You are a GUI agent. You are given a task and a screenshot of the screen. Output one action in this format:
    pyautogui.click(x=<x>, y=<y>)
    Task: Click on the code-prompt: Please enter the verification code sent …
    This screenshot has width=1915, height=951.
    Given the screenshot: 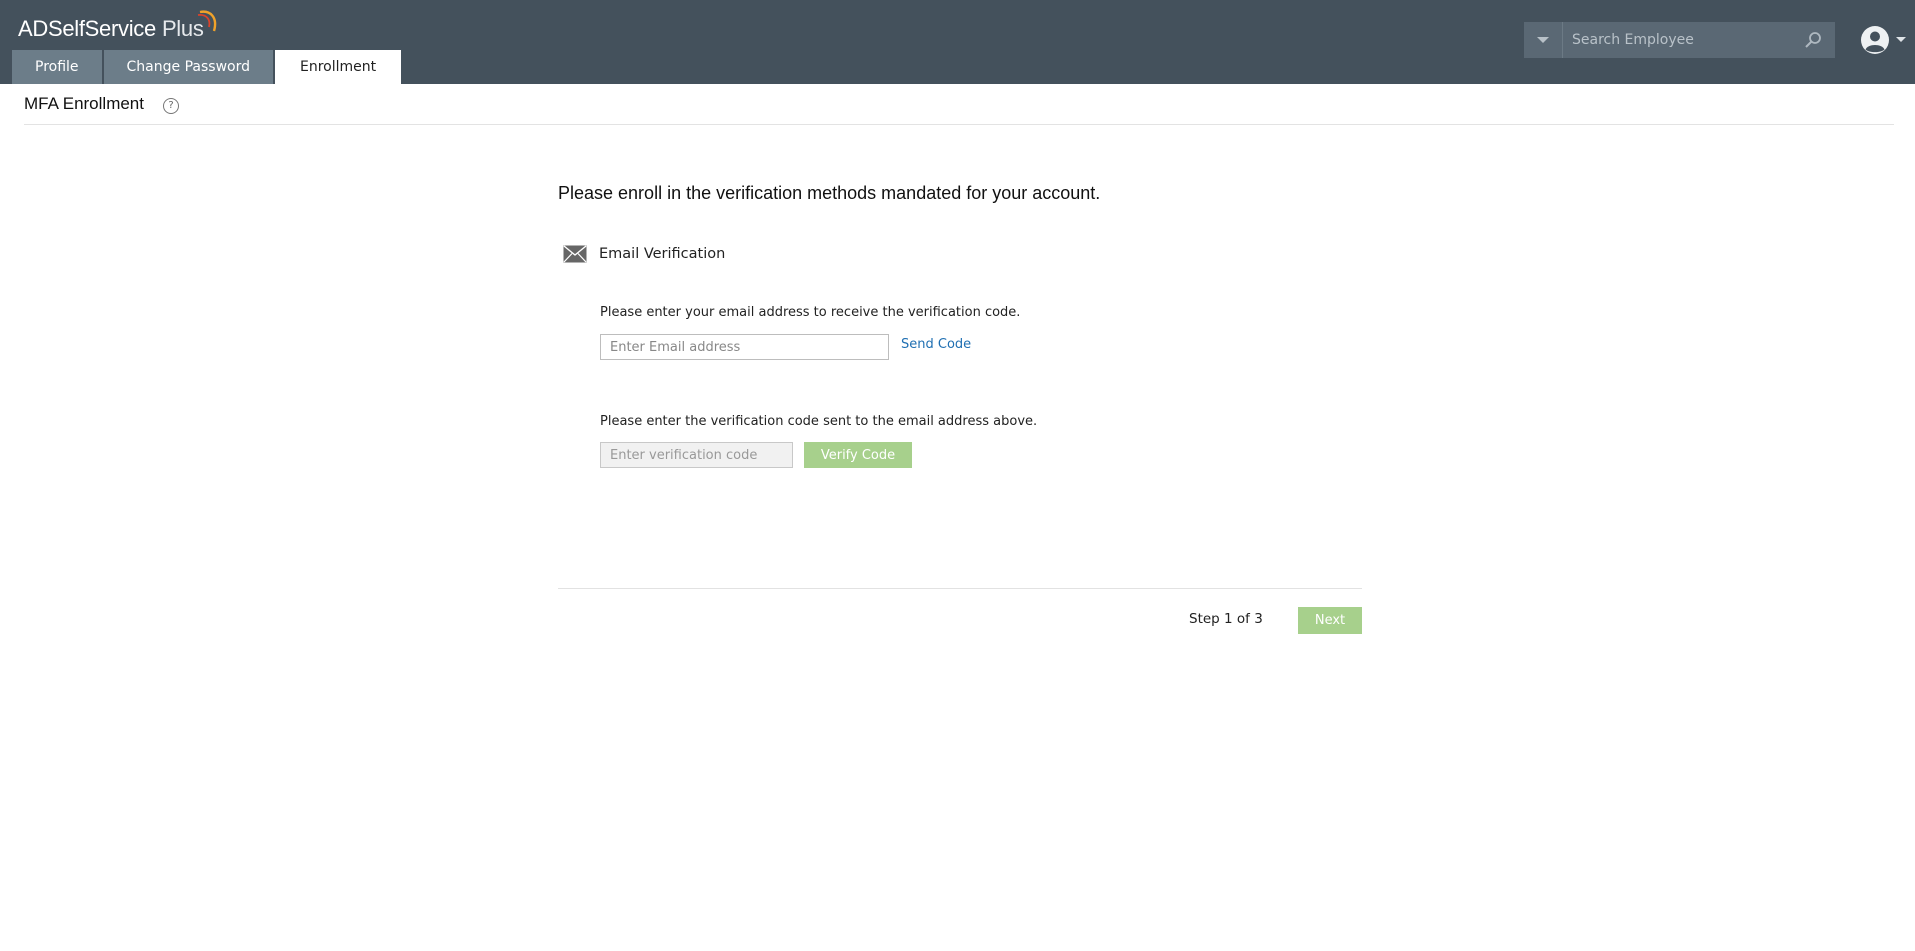 What is the action you would take?
    pyautogui.click(x=819, y=421)
    